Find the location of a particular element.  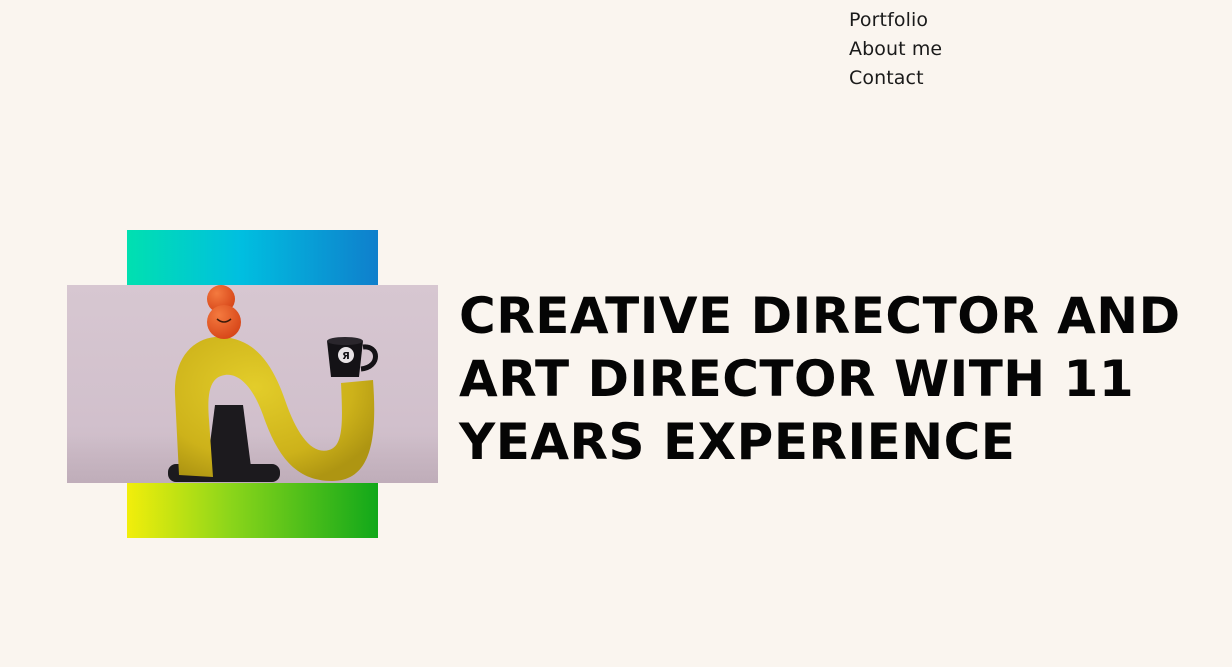

sculpture-illustration: Я is located at coordinates (252, 384).